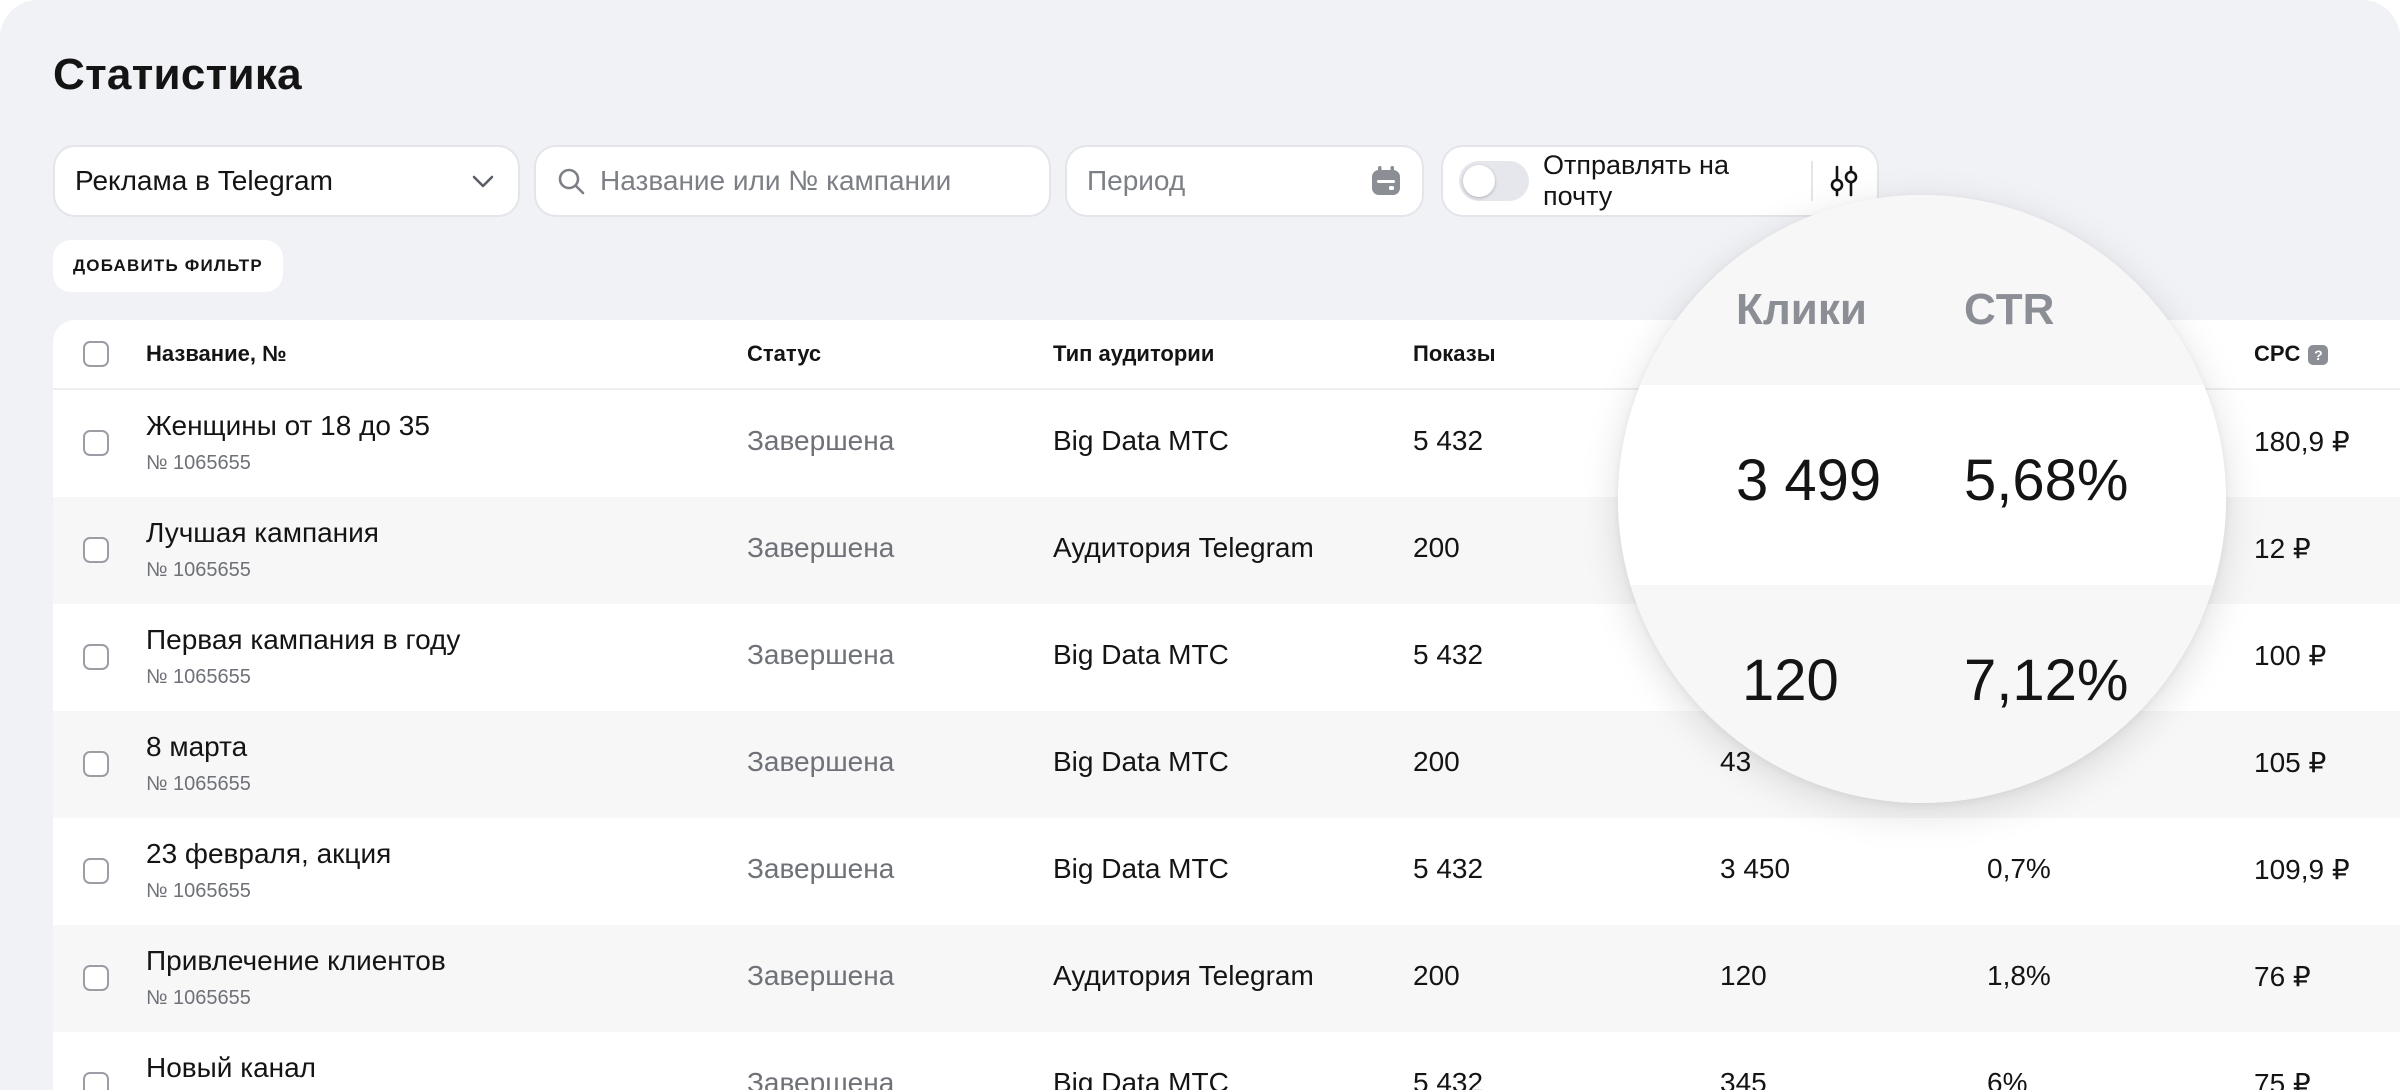 This screenshot has width=2400, height=1090. What do you see at coordinates (1244, 181) in the screenshot?
I see `period-picker: Период` at bounding box center [1244, 181].